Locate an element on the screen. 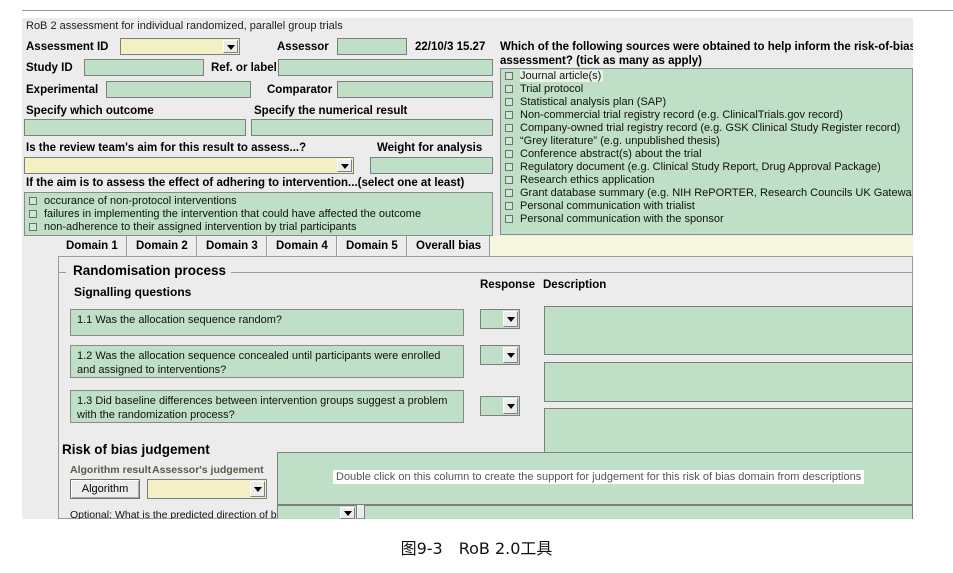  judgement-title: Risk of bias judgement is located at coordinates (136, 449).